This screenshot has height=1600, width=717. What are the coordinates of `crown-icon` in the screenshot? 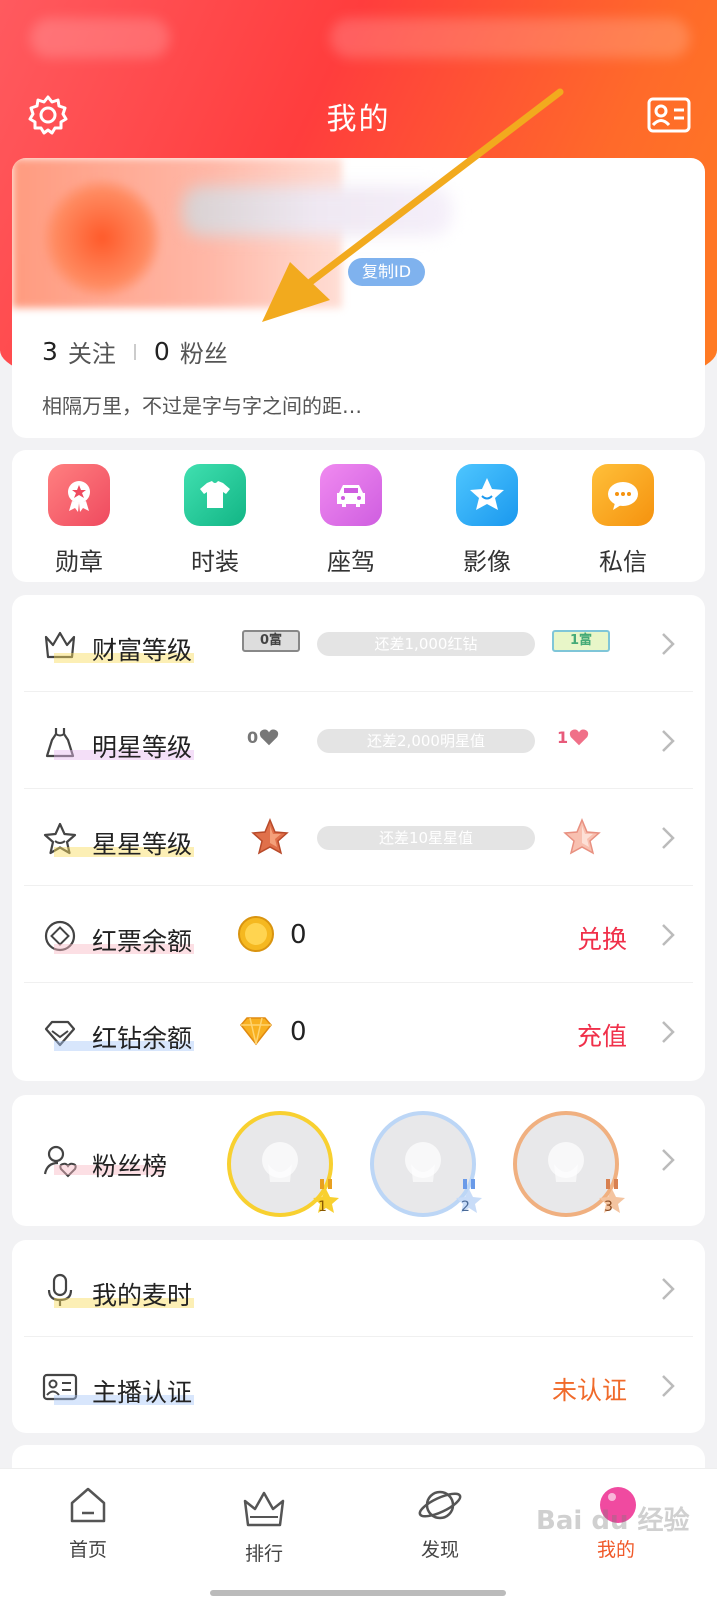 It's located at (264, 1509).